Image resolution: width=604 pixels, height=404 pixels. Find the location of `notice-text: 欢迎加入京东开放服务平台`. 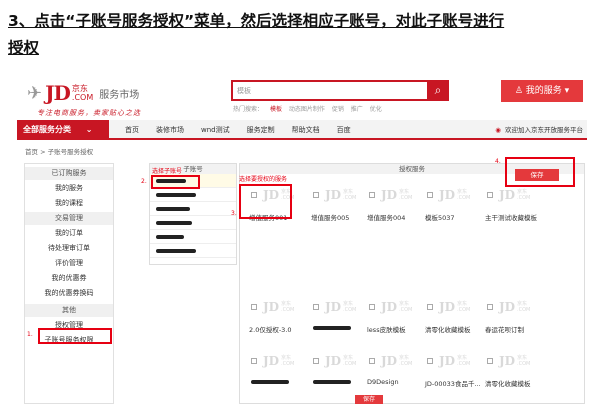

notice-text: 欢迎加入京东开放服务平台 is located at coordinates (544, 130).